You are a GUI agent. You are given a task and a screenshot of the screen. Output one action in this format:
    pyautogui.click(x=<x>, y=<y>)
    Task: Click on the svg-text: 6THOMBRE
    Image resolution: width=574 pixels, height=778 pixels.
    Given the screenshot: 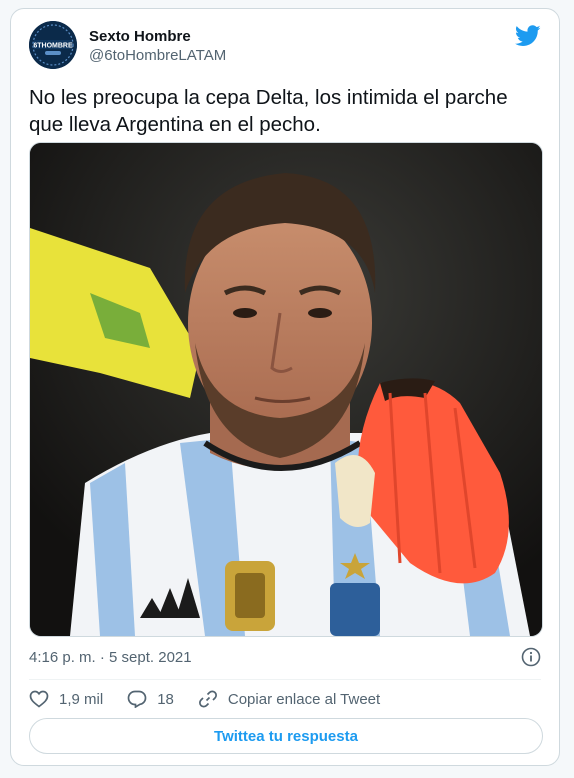 What is the action you would take?
    pyautogui.click(x=53, y=46)
    